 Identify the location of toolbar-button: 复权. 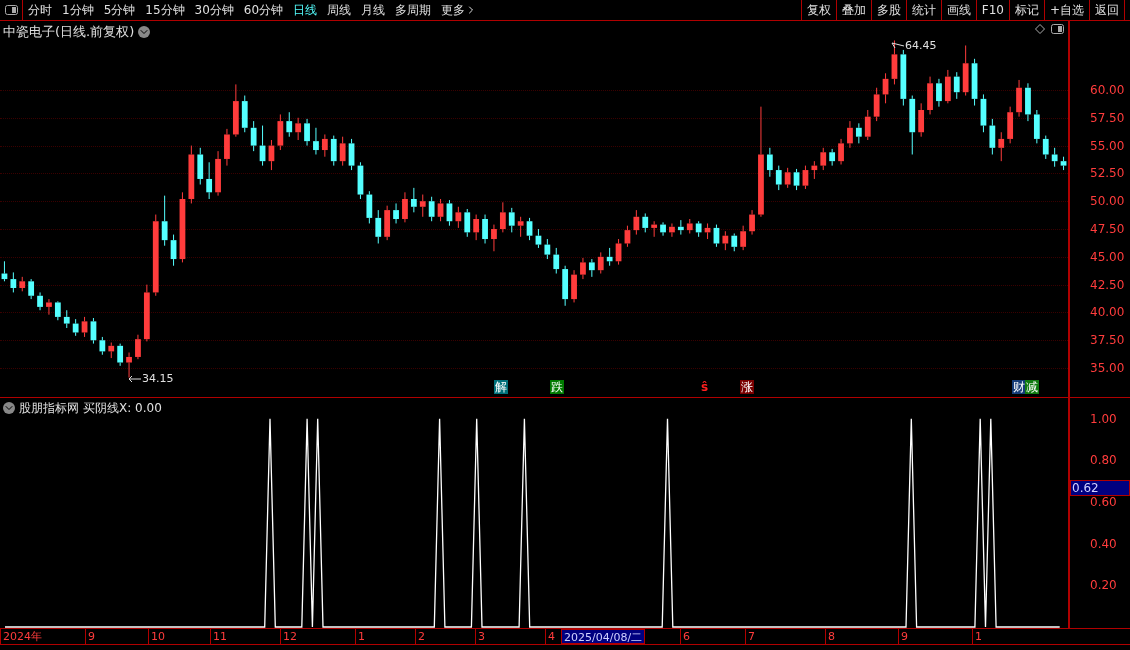
(819, 10).